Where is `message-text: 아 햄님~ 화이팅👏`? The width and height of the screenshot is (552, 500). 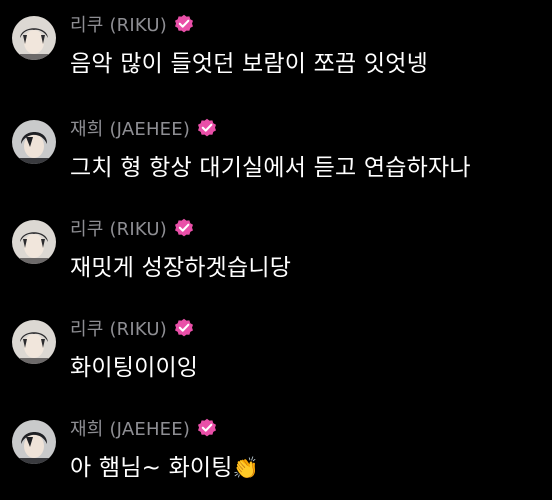 message-text: 아 햄님~ 화이팅👏 is located at coordinates (164, 465).